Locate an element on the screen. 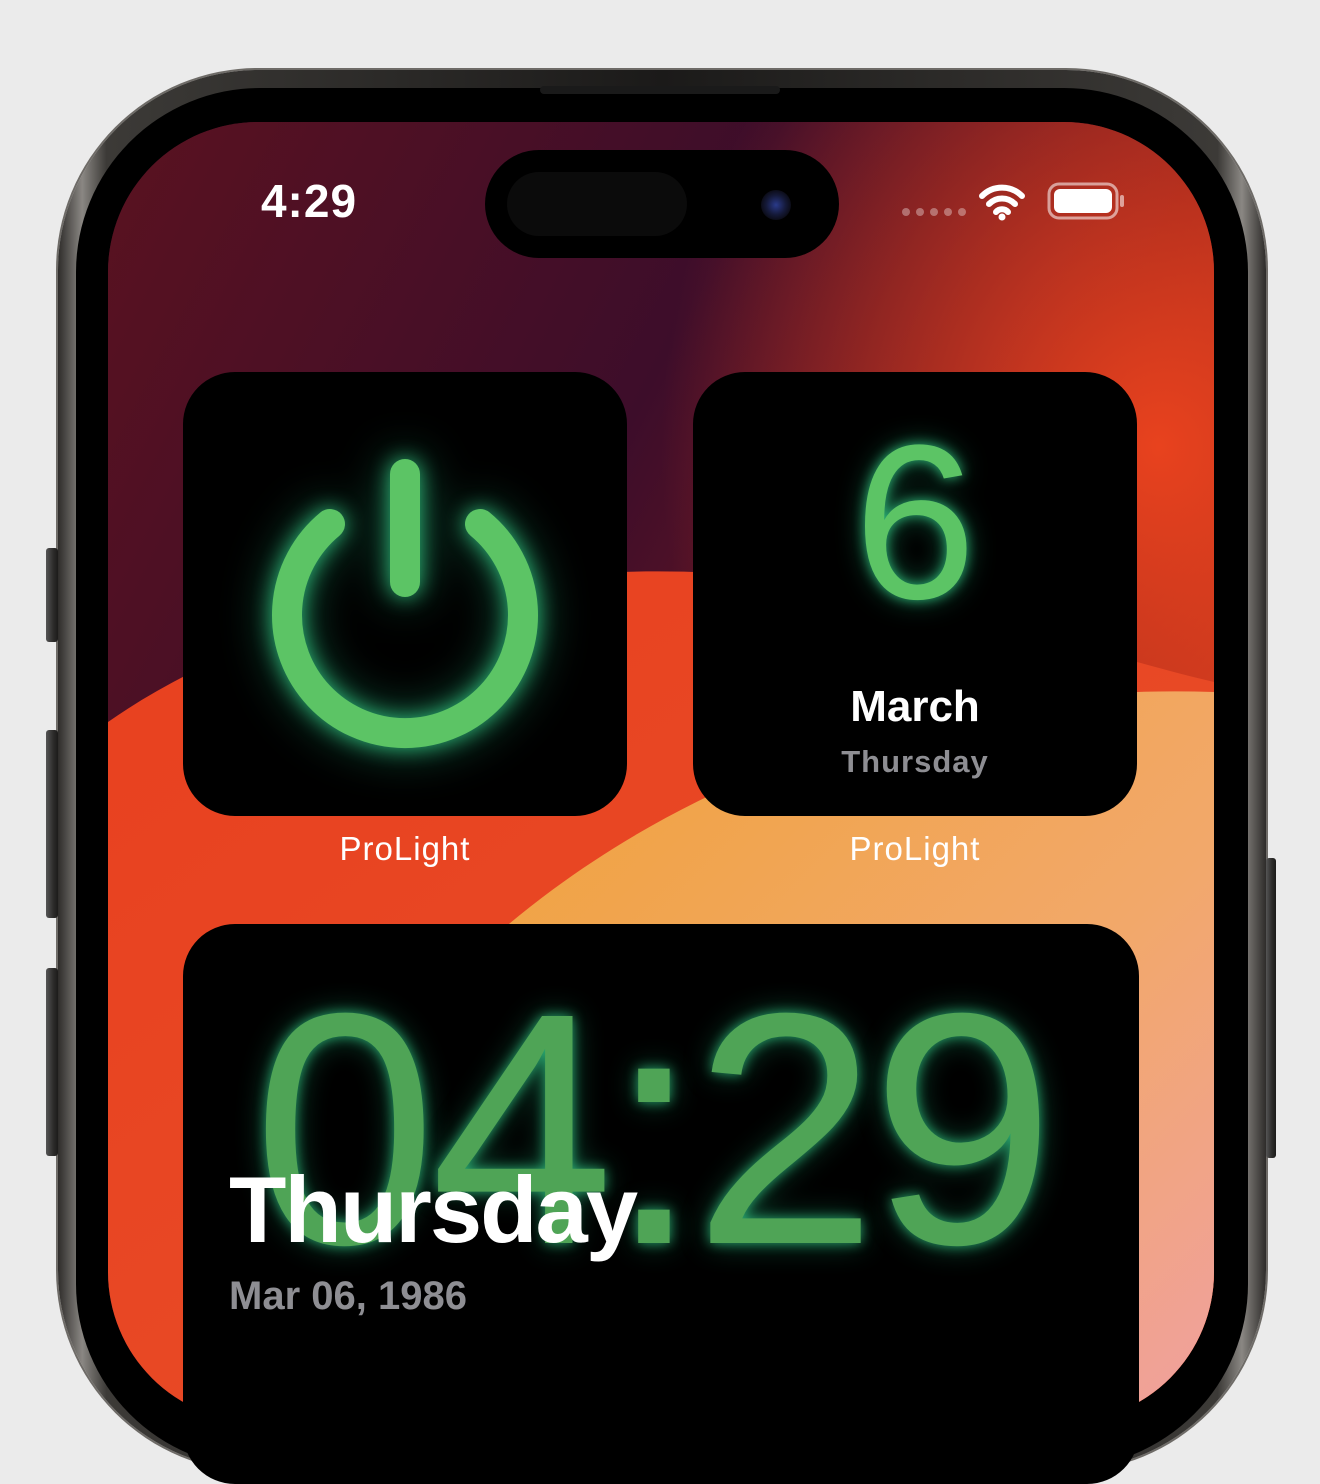 This screenshot has width=1320, height=1484. side-button is located at coordinates (1271, 1008).